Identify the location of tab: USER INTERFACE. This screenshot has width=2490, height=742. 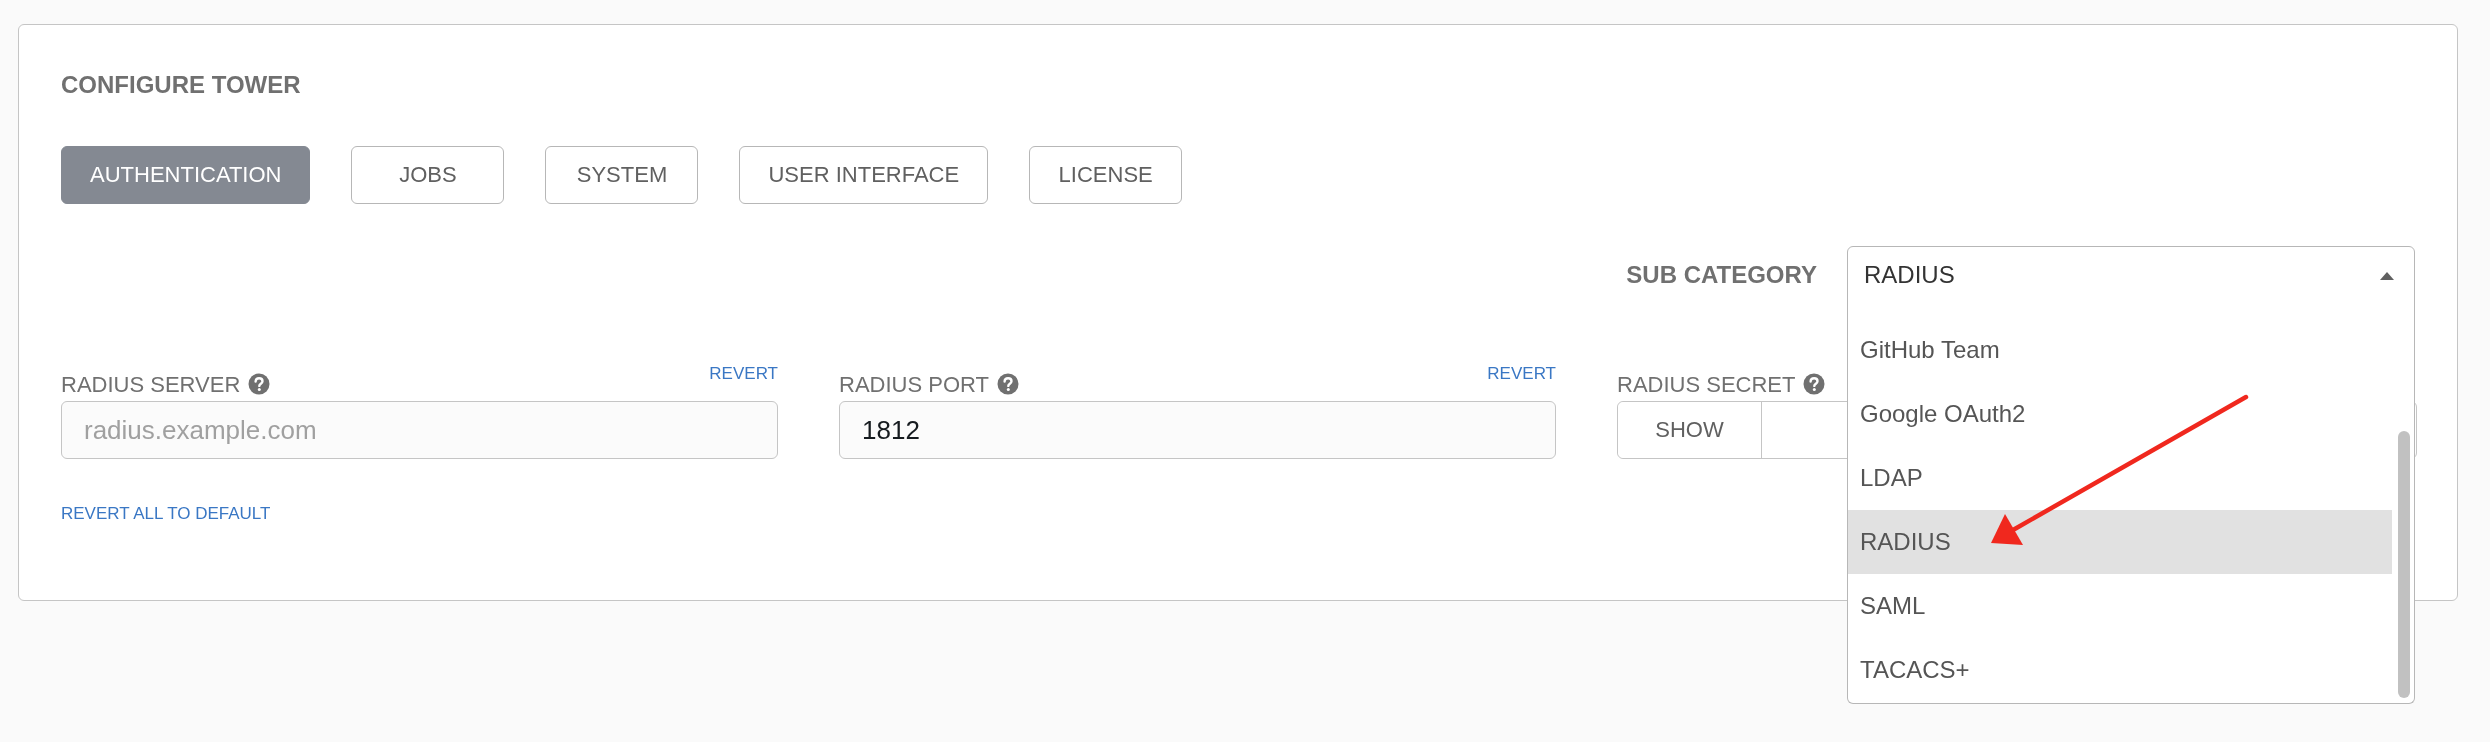
(864, 175).